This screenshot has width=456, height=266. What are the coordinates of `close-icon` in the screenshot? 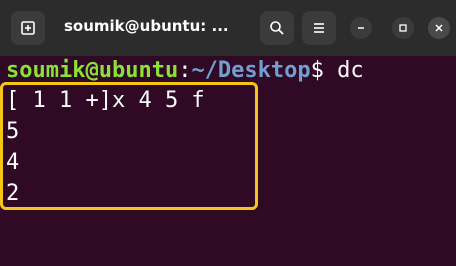 It's located at (439, 28).